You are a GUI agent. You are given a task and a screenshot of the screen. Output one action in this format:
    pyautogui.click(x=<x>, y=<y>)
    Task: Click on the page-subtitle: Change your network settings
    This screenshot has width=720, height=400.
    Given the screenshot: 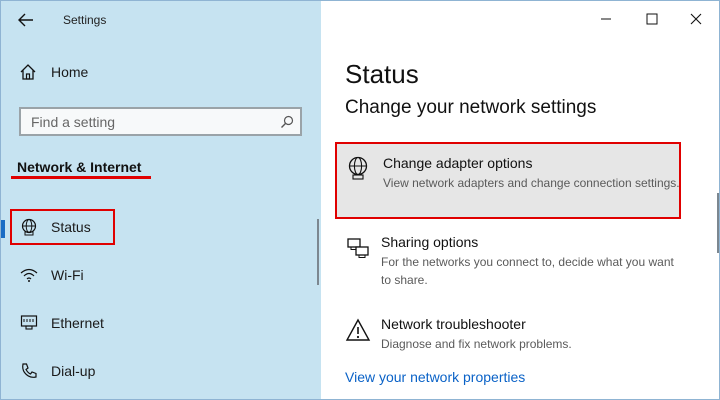 What is the action you would take?
    pyautogui.click(x=471, y=107)
    